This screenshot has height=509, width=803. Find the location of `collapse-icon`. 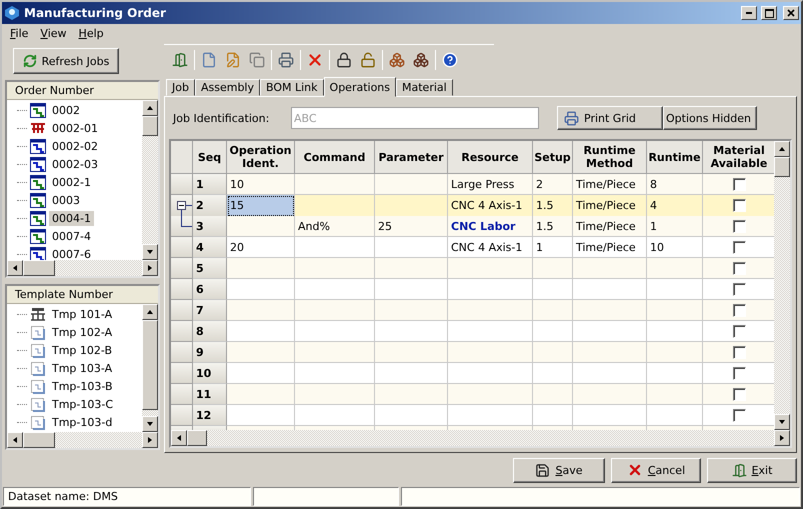

collapse-icon is located at coordinates (184, 208).